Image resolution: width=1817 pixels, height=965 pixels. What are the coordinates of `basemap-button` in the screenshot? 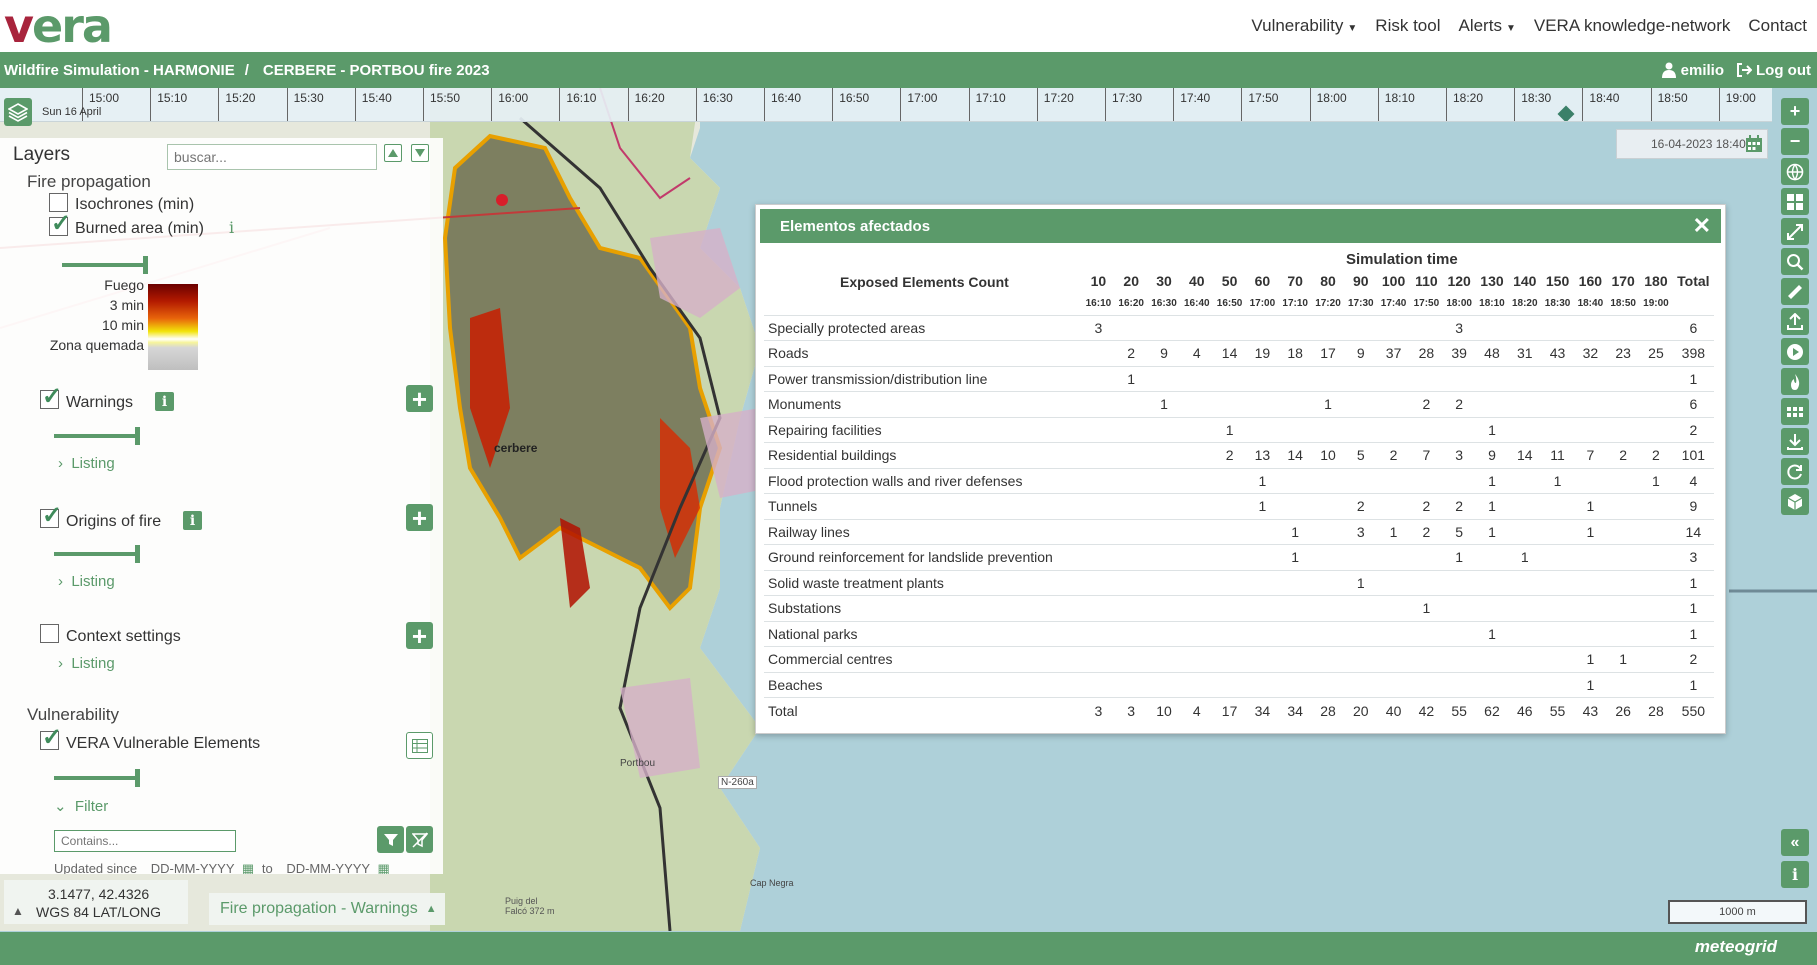 It's located at (1795, 201).